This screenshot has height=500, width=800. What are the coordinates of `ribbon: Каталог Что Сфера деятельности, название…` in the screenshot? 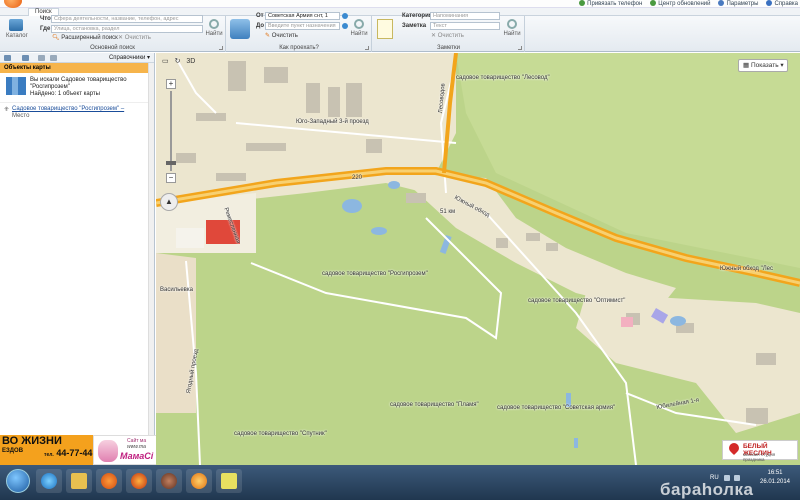 It's located at (400, 32).